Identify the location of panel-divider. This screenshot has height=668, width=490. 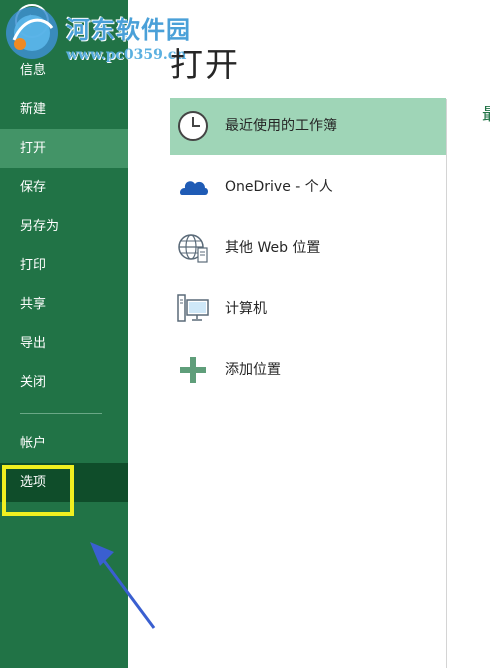
(446, 383).